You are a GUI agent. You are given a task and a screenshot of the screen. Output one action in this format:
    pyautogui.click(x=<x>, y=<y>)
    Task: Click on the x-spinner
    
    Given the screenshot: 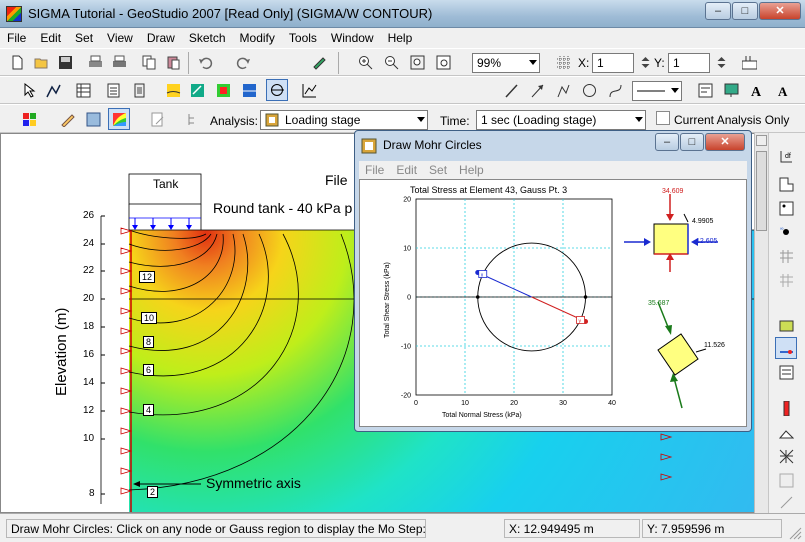 What is the action you would take?
    pyautogui.click(x=643, y=62)
    